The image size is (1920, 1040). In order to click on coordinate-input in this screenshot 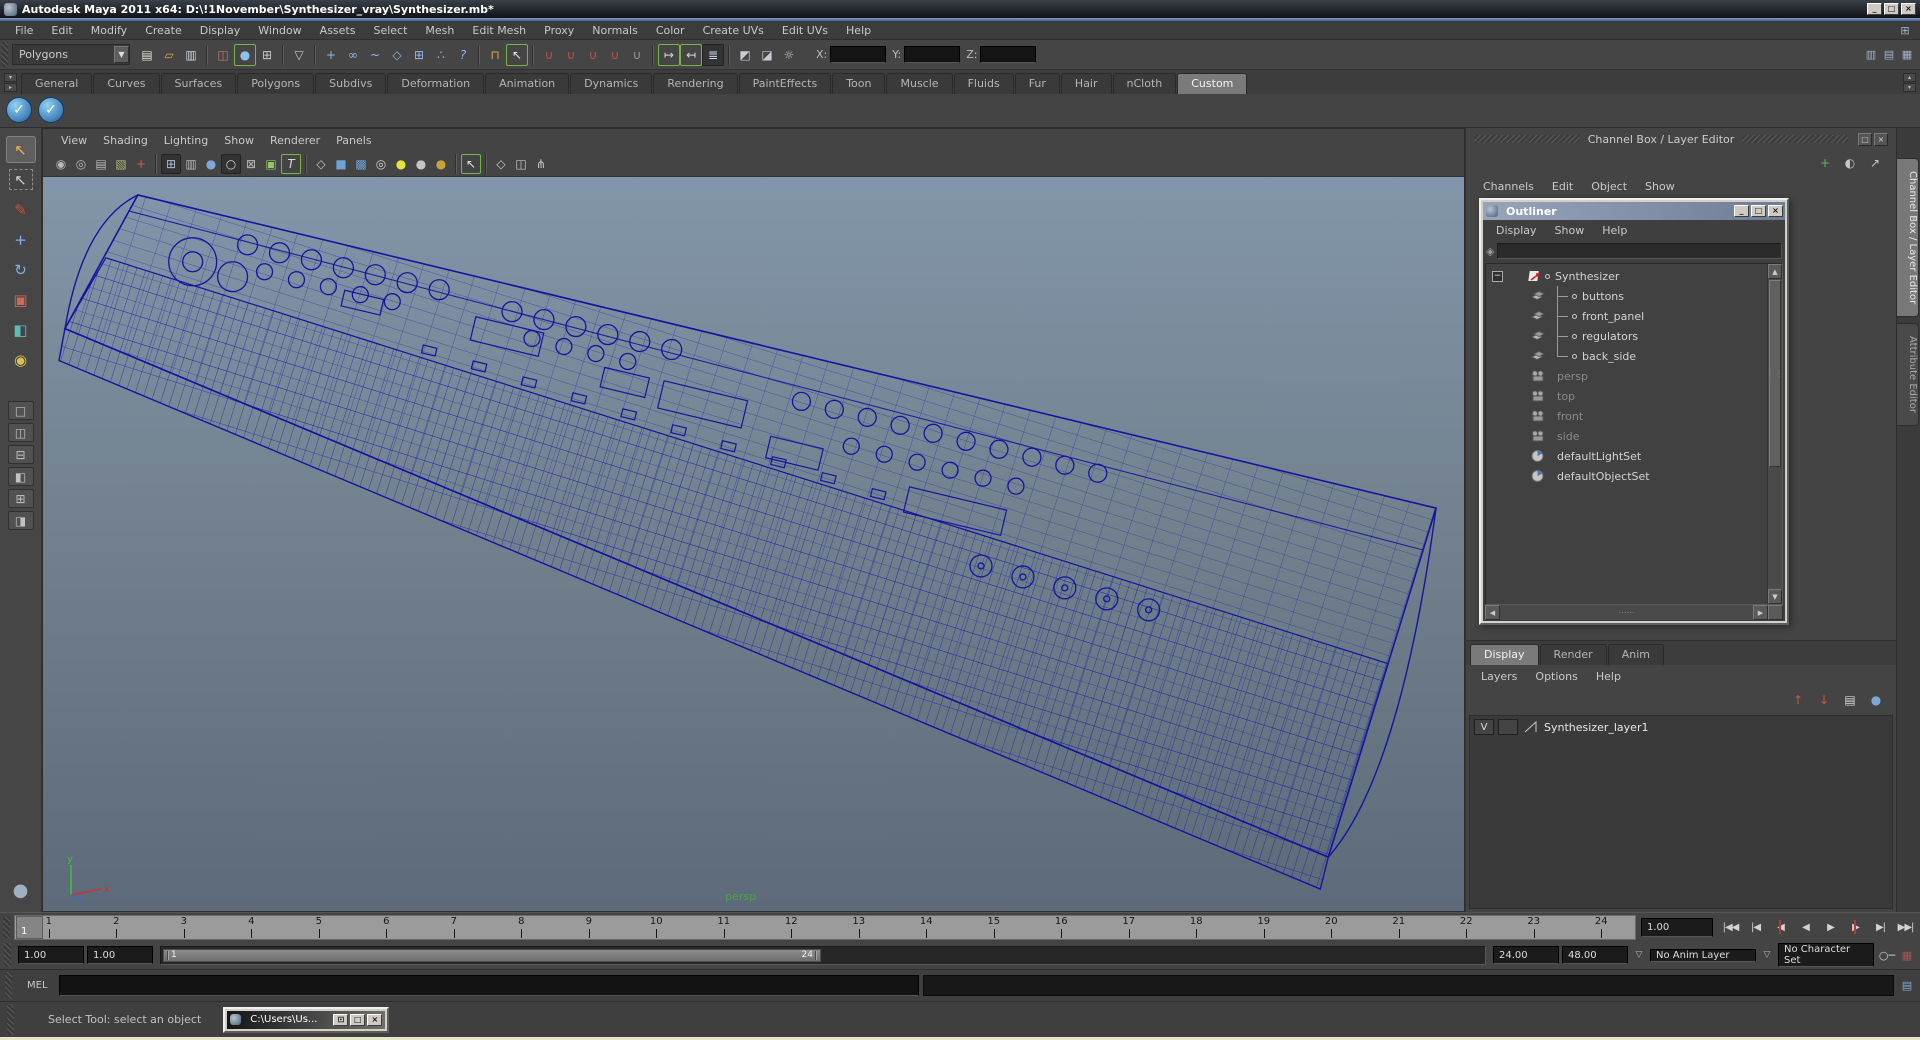, I will do `click(1008, 54)`.